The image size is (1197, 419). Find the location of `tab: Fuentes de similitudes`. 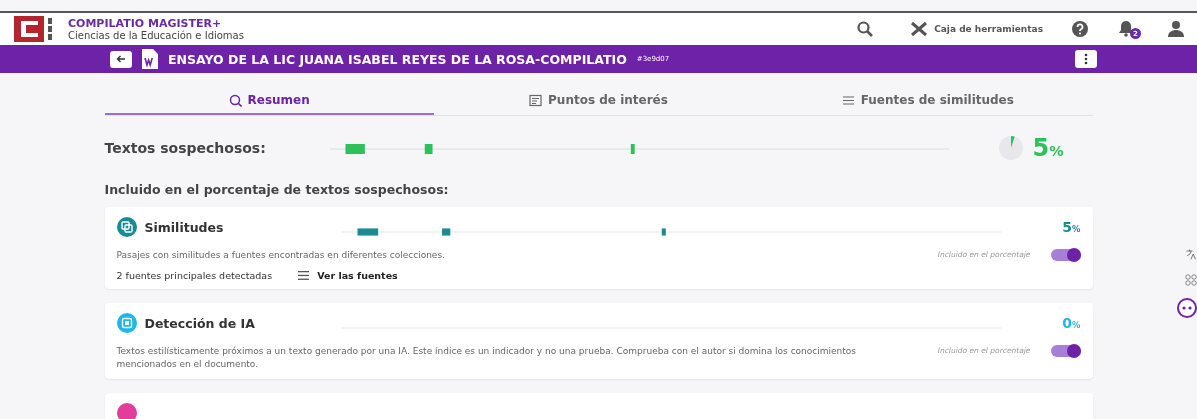

tab: Fuentes de similitudes is located at coordinates (928, 101).